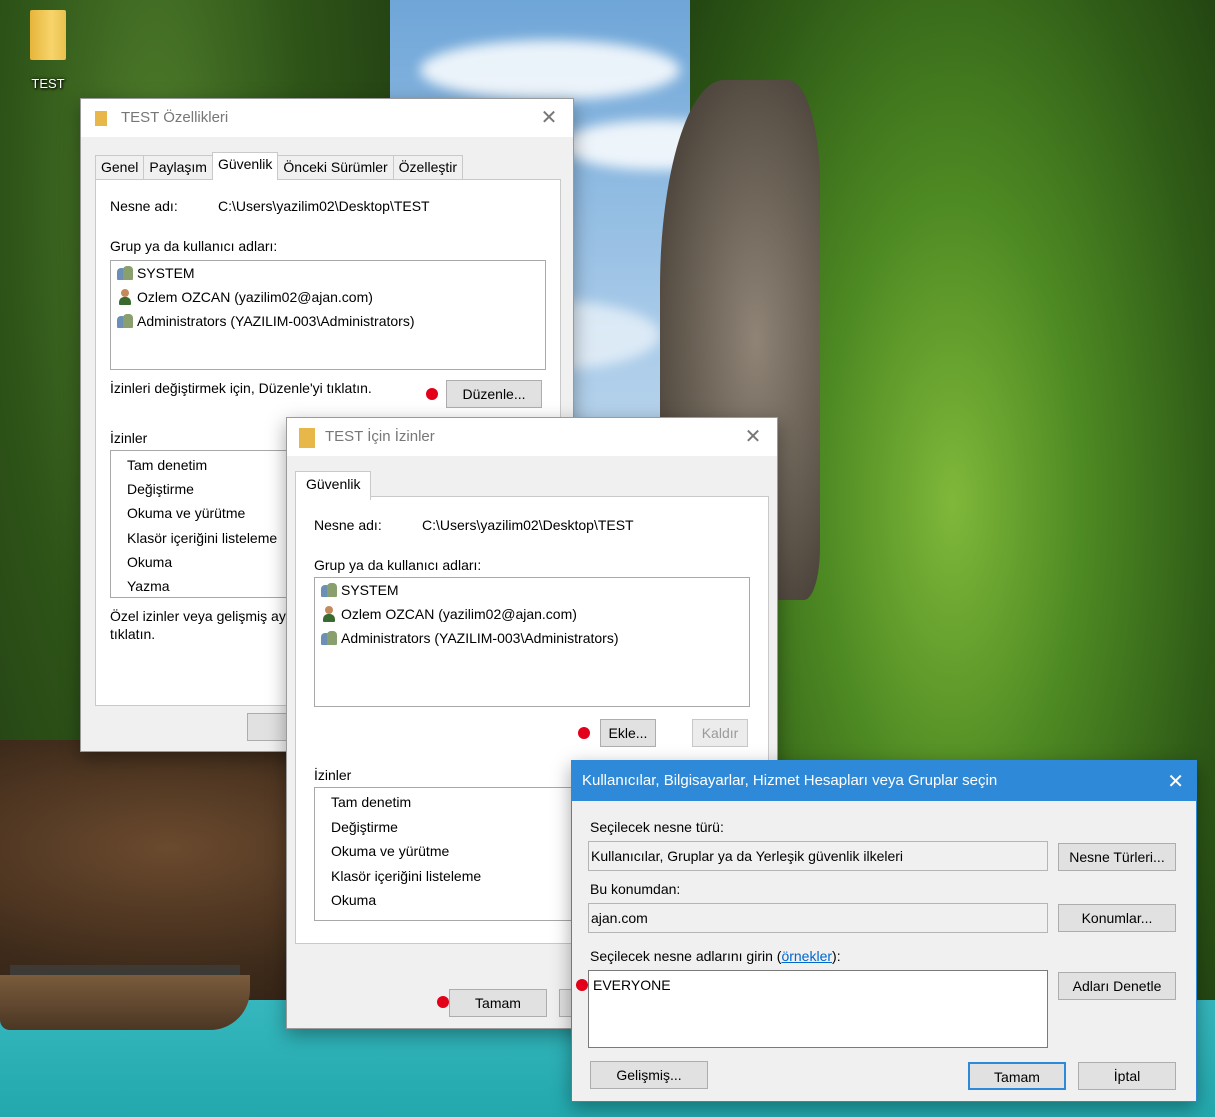 The image size is (1215, 1117). Describe the element at coordinates (686, 956) in the screenshot. I see `names-label-text: Seçilecek nesne adlarını girin (` at that location.